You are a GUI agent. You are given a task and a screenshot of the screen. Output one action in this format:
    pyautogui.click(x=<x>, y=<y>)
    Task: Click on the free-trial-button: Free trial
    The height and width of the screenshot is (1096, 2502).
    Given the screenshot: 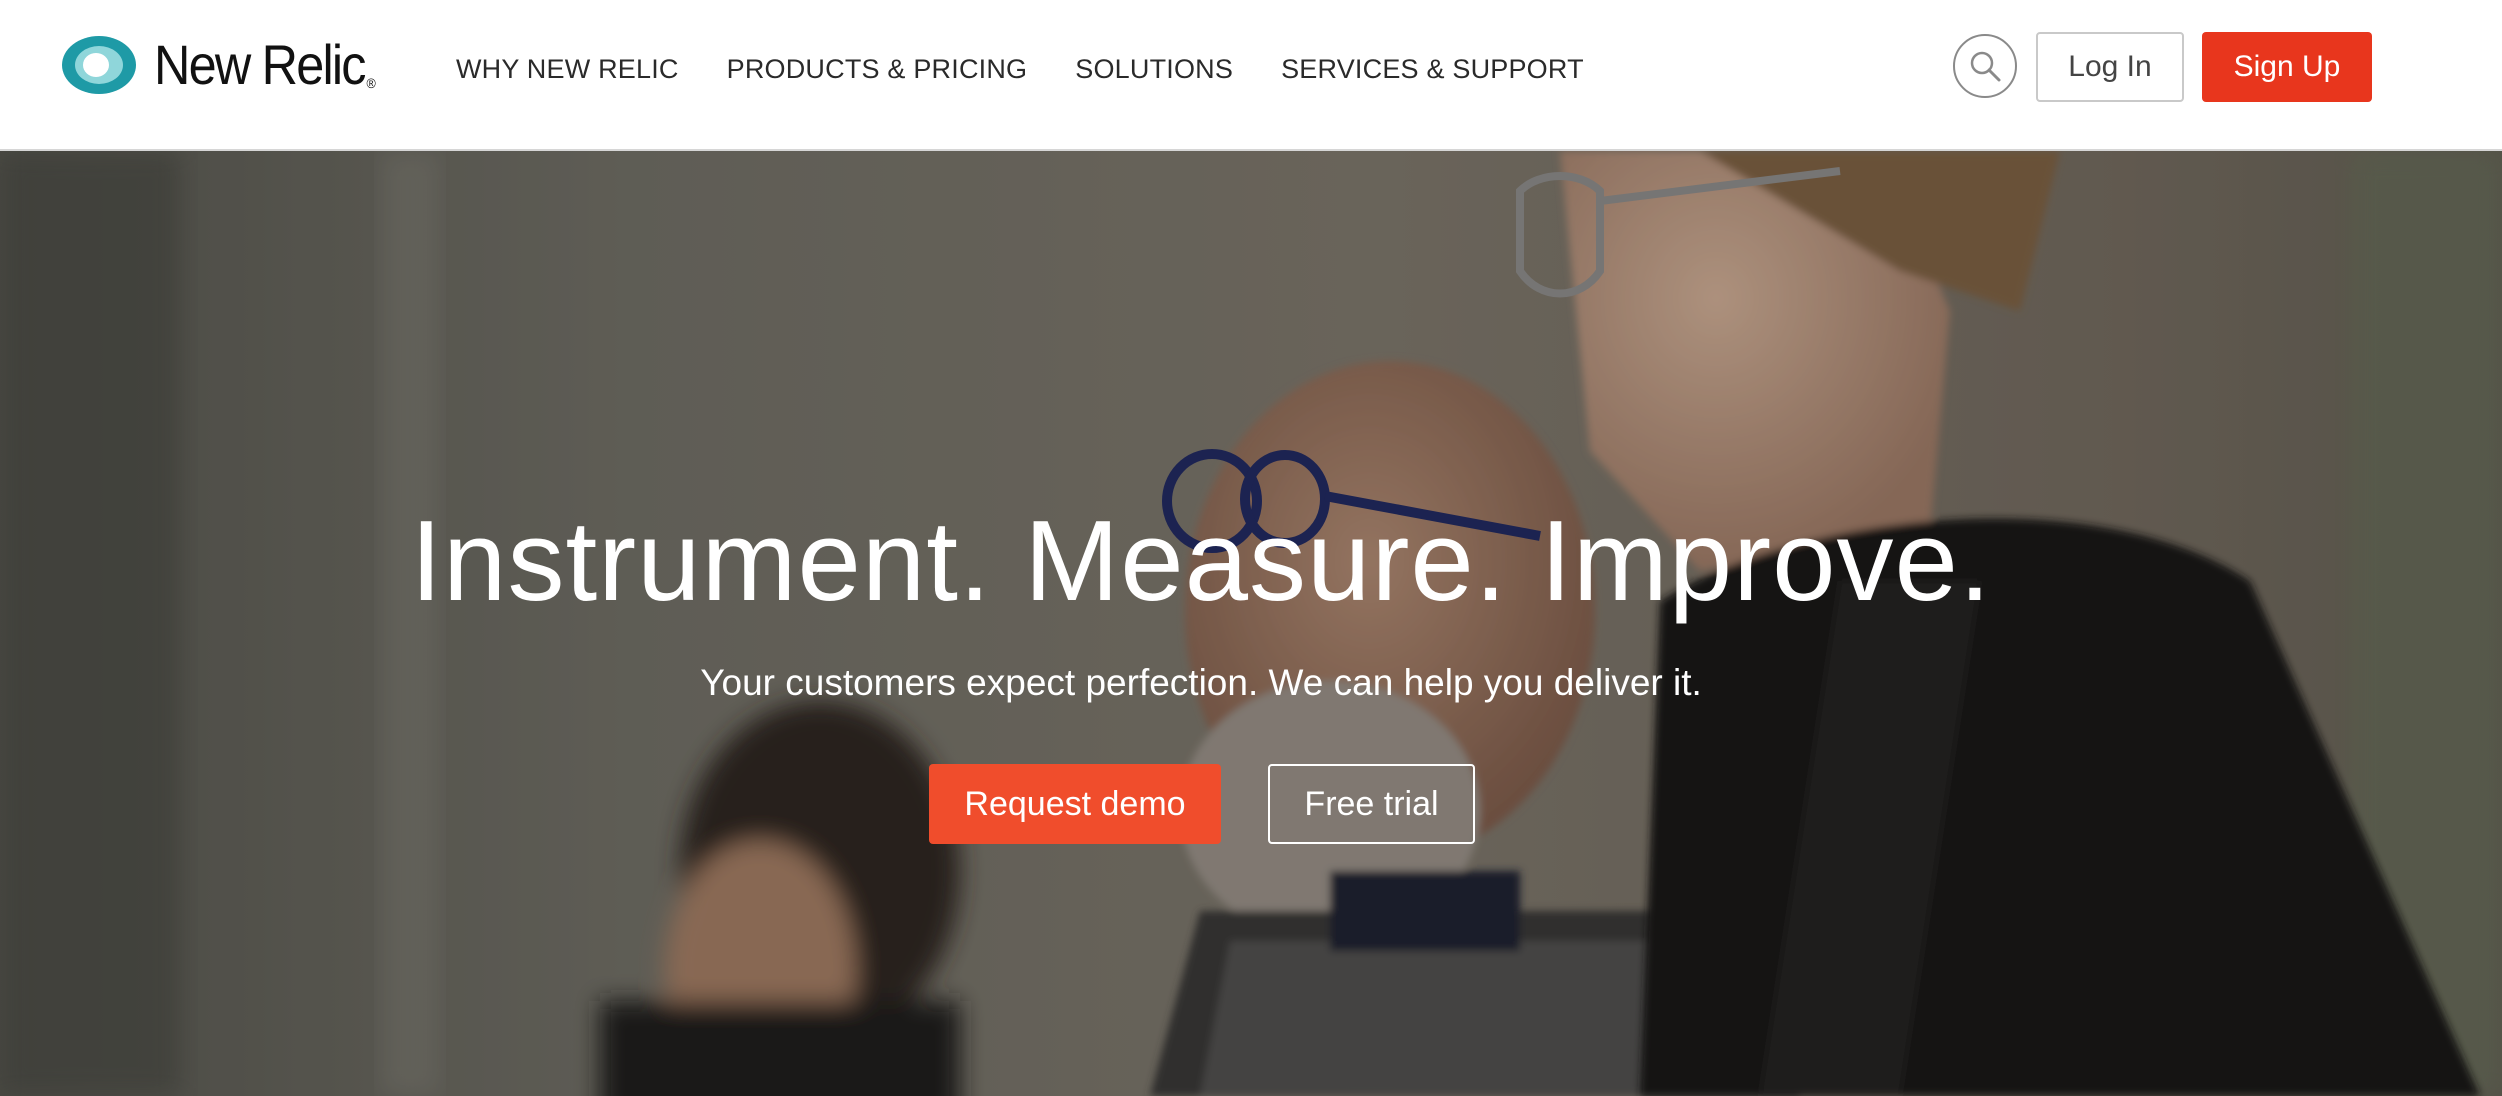 What is the action you would take?
    pyautogui.click(x=1371, y=804)
    